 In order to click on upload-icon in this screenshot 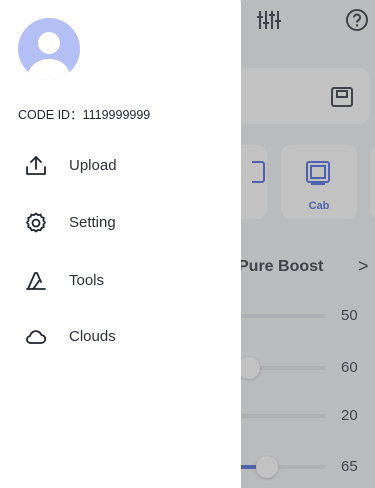, I will do `click(36, 165)`.